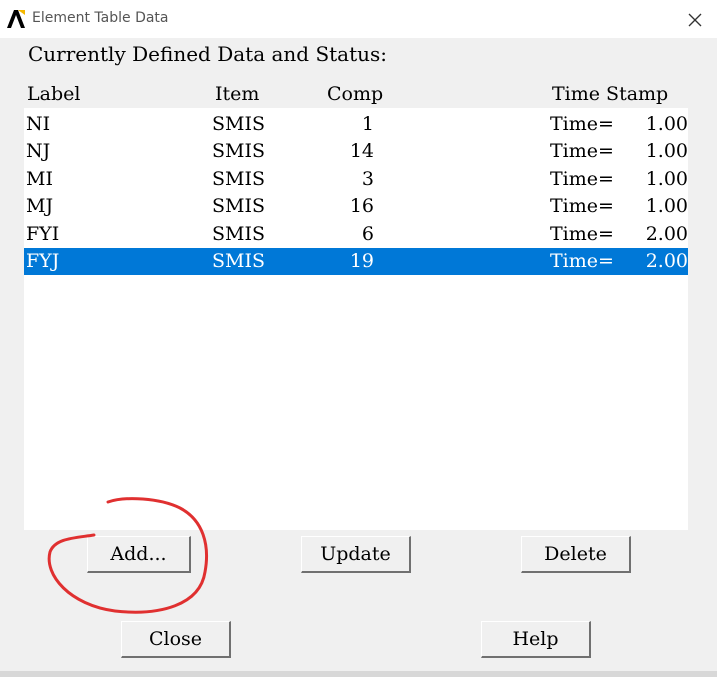 The height and width of the screenshot is (677, 717). Describe the element at coordinates (367, 124) in the screenshot. I see `row-comp: 1` at that location.